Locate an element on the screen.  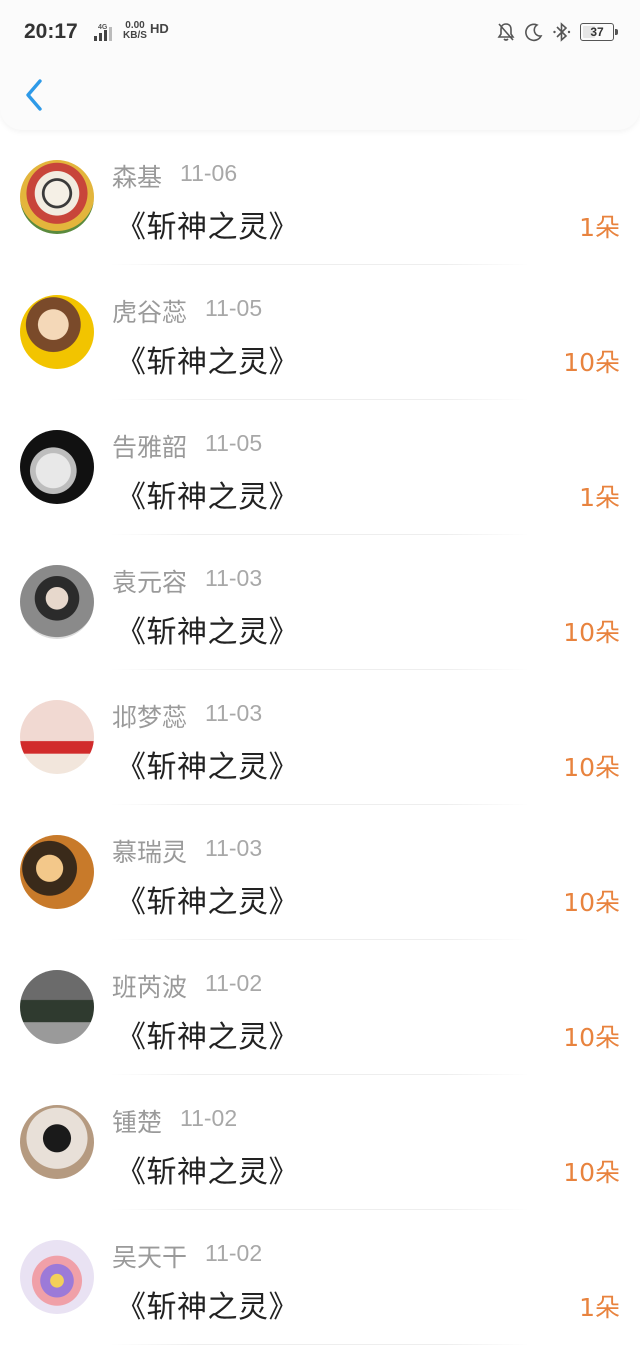
moon-icon is located at coordinates (534, 32).